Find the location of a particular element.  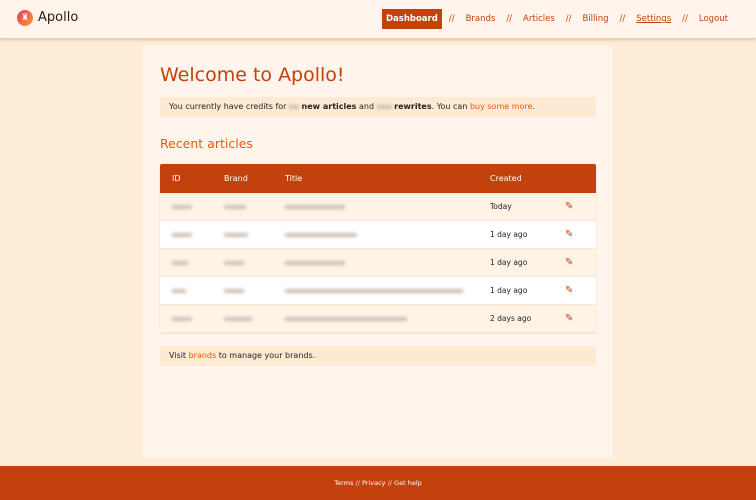

nav-settings: Settings is located at coordinates (653, 19).